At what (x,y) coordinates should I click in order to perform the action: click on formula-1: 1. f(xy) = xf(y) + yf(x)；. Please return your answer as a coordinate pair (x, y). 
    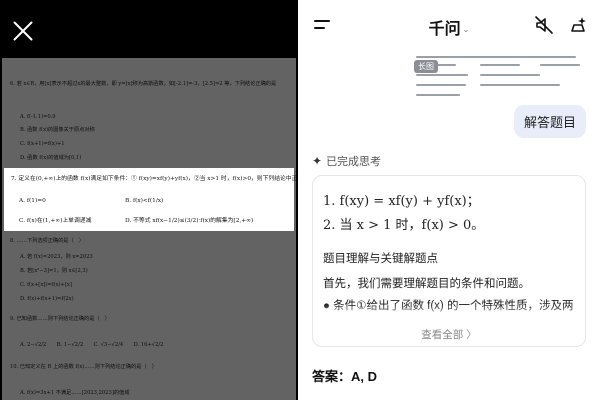
    Looking at the image, I should click on (401, 201).